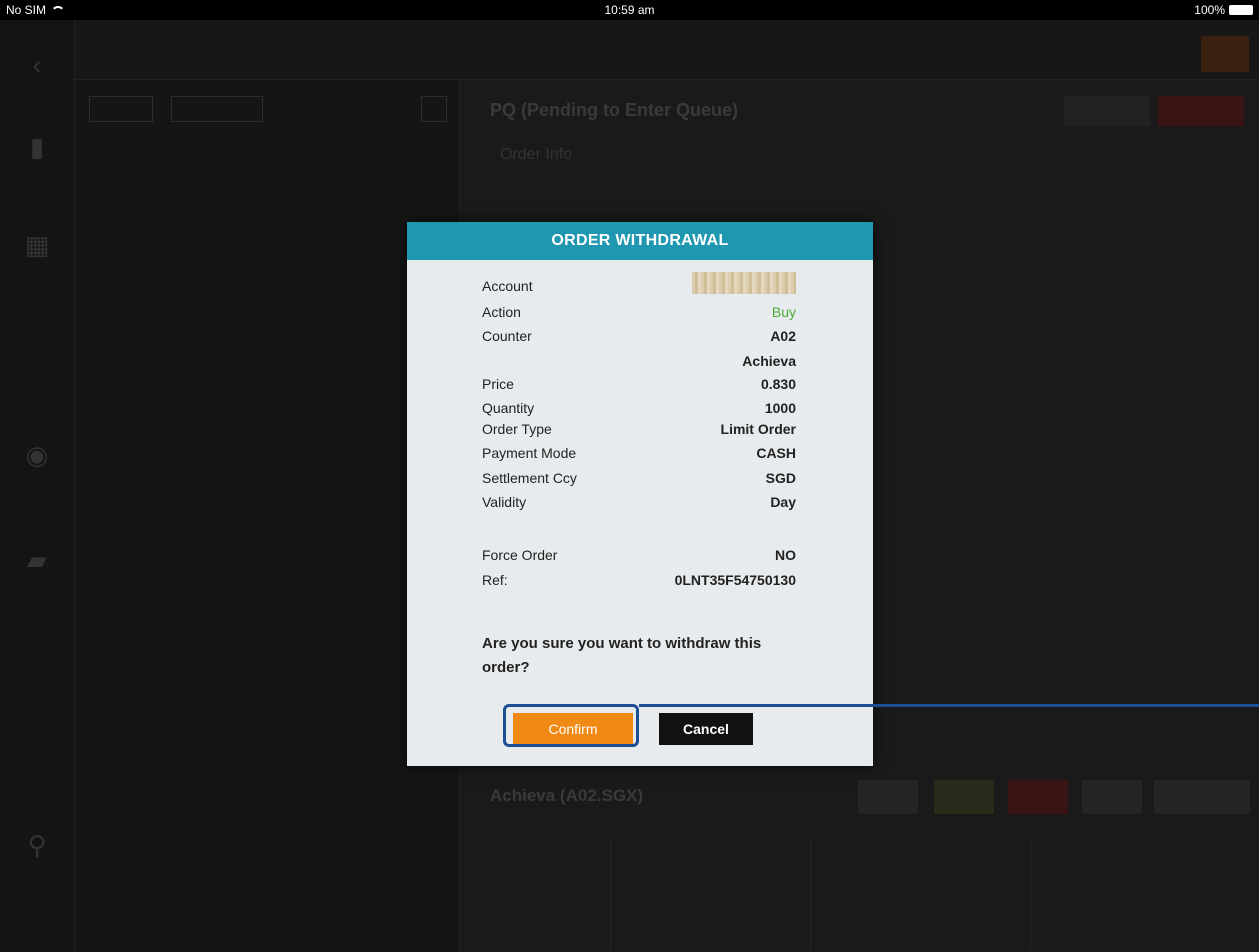 This screenshot has height=952, width=1259. I want to click on battery-icon, so click(1241, 10).